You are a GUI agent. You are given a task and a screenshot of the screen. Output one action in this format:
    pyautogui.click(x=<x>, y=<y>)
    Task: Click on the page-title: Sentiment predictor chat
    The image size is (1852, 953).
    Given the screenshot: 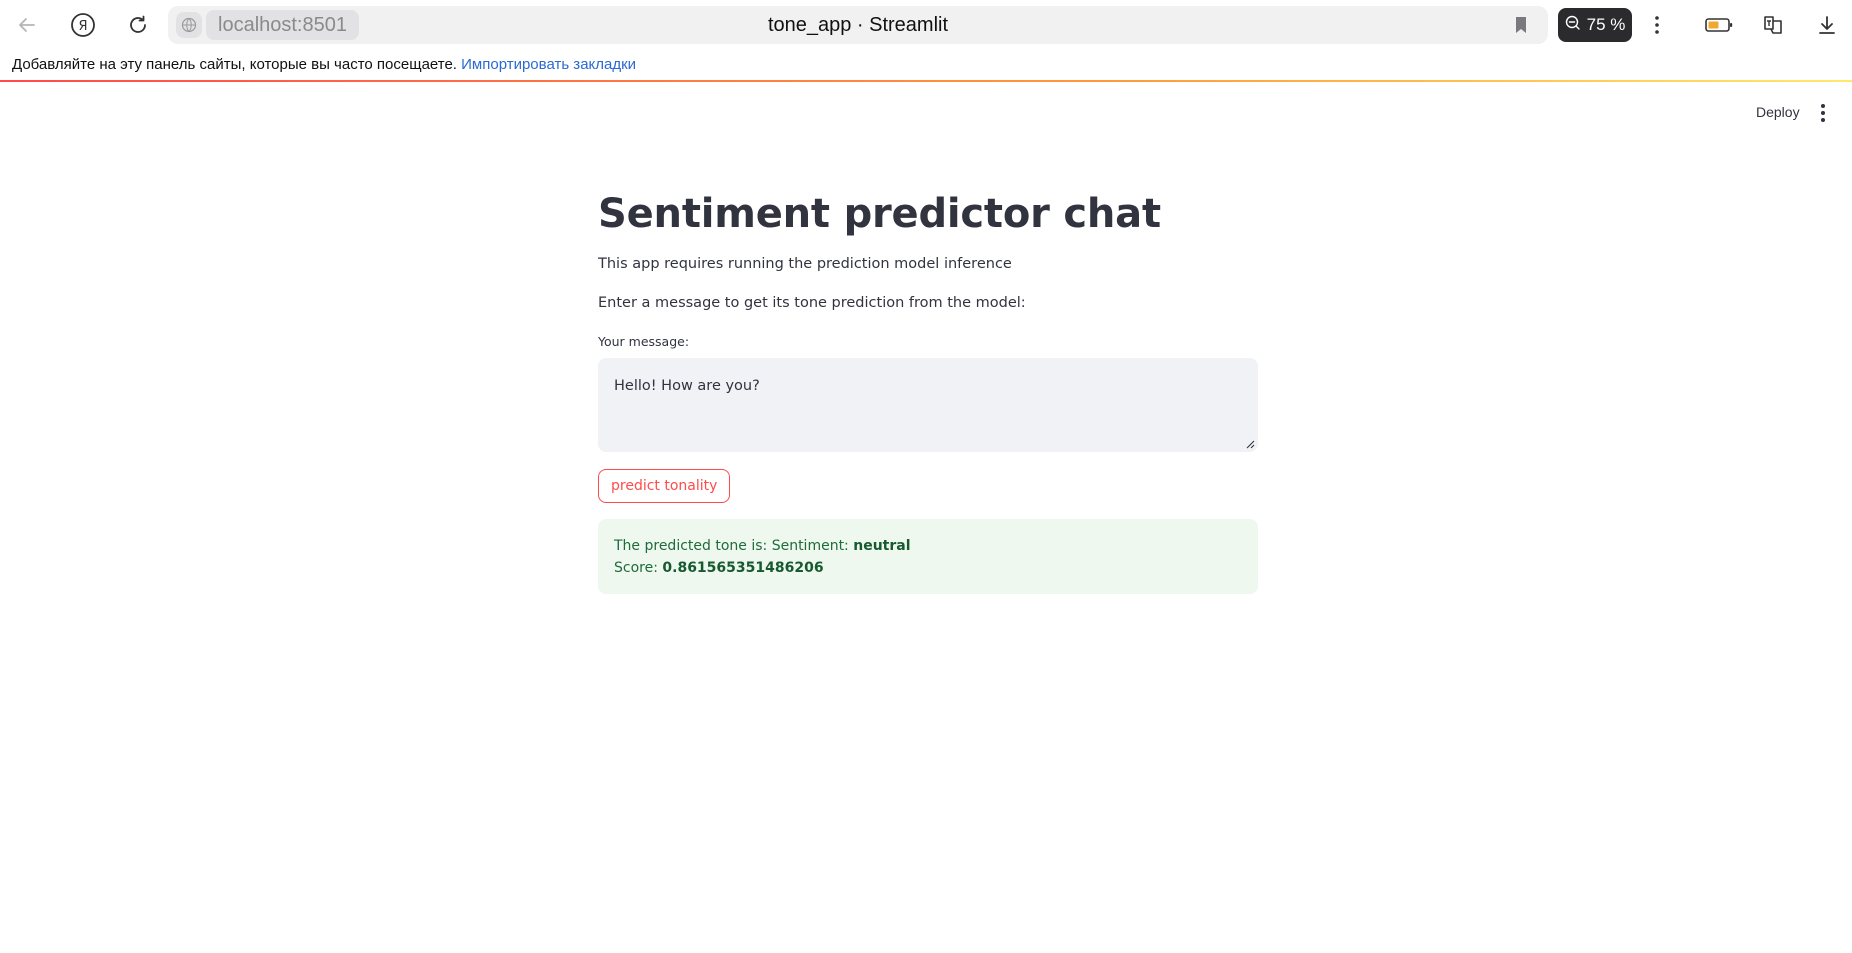 What is the action you would take?
    pyautogui.click(x=879, y=214)
    